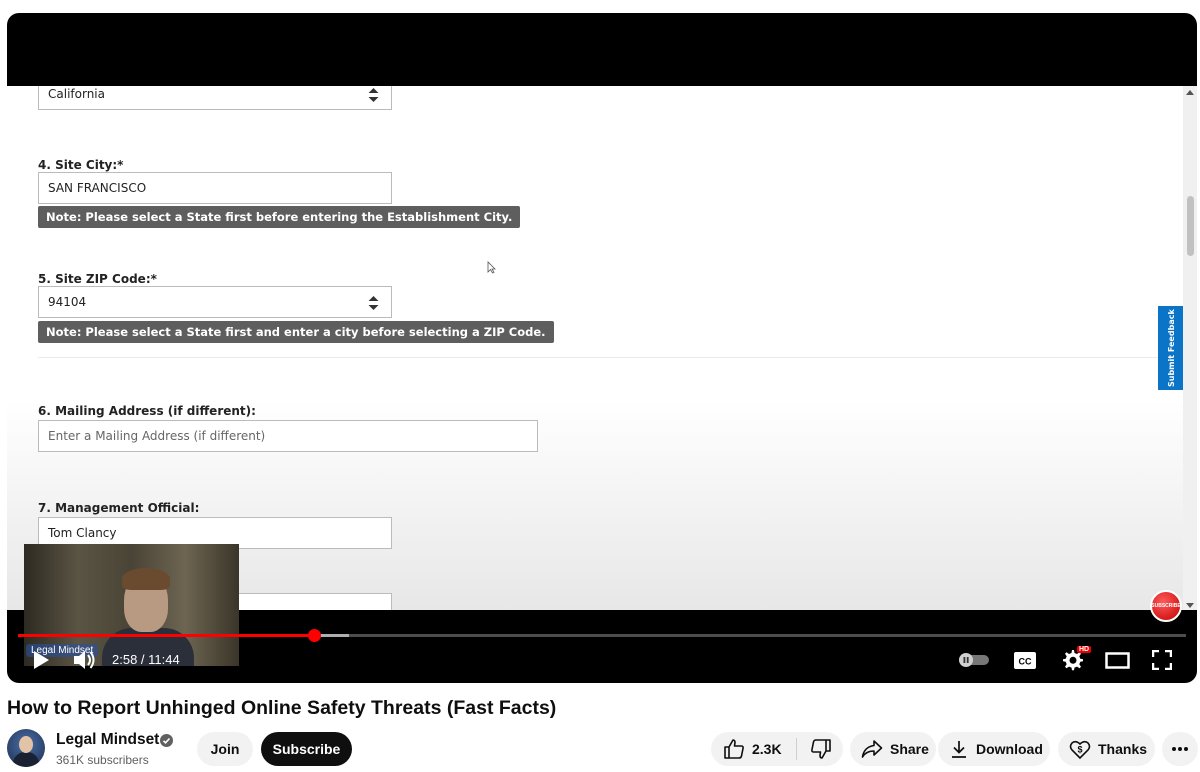 The image size is (1200, 772). Describe the element at coordinates (603, 357) in the screenshot. I see `section-divider` at that location.